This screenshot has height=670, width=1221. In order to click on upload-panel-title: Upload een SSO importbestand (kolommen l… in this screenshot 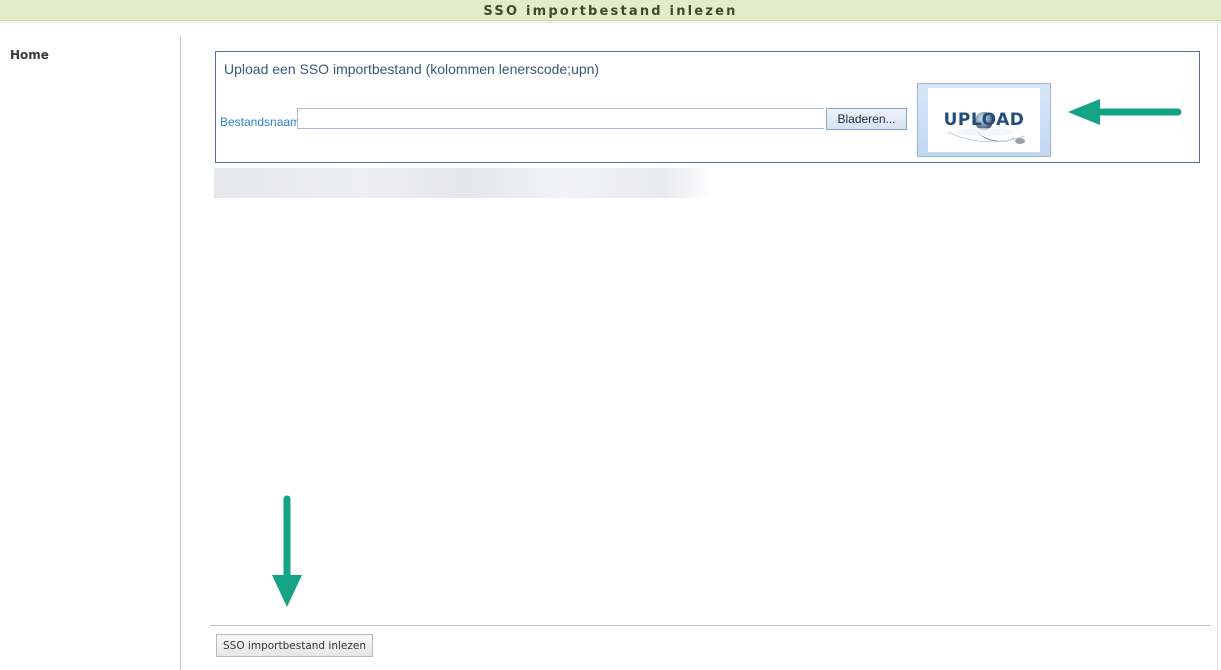, I will do `click(412, 69)`.